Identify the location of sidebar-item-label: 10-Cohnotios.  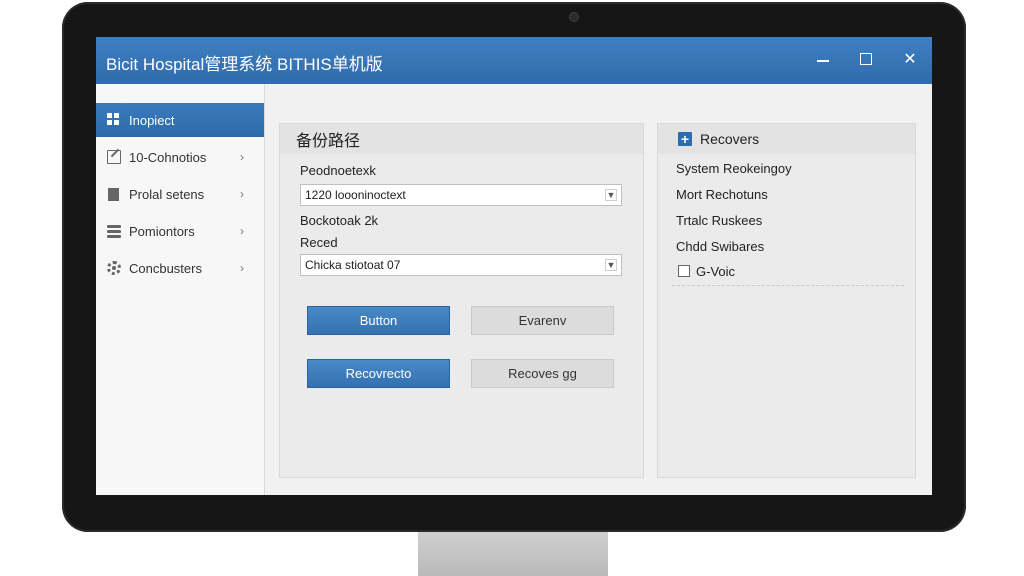
(168, 157).